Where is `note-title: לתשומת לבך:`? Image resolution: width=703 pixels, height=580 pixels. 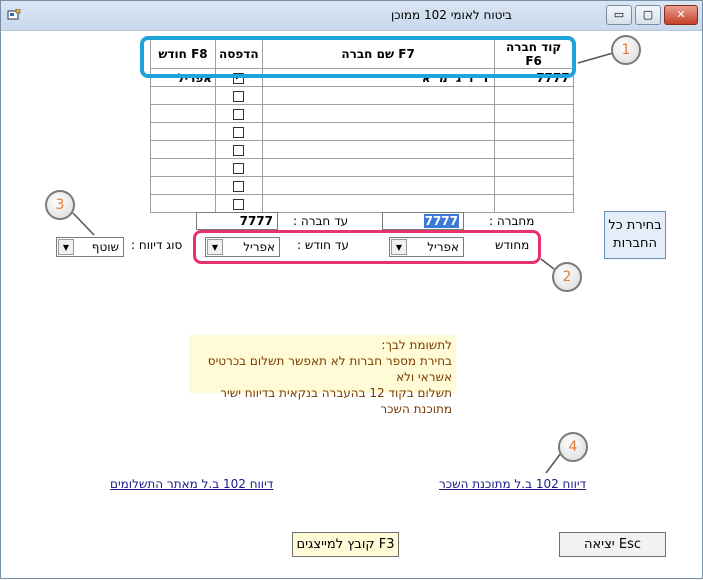
note-title: לתשומת לבך: is located at coordinates (416, 345).